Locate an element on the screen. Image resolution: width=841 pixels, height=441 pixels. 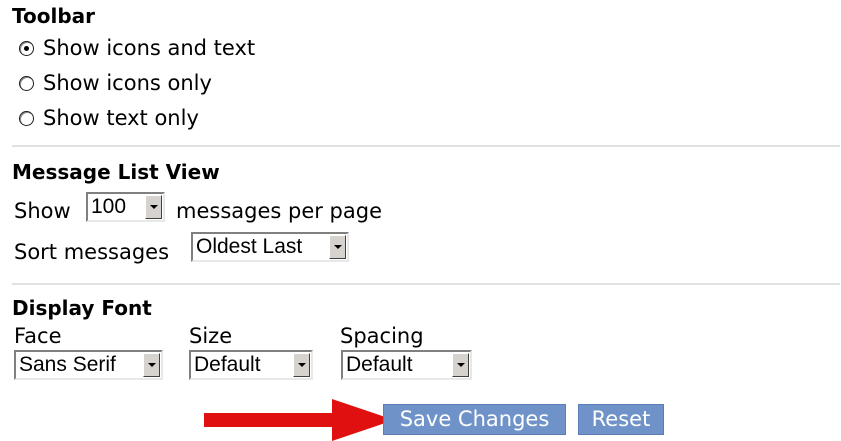
spacing-label: Spacing is located at coordinates (382, 336).